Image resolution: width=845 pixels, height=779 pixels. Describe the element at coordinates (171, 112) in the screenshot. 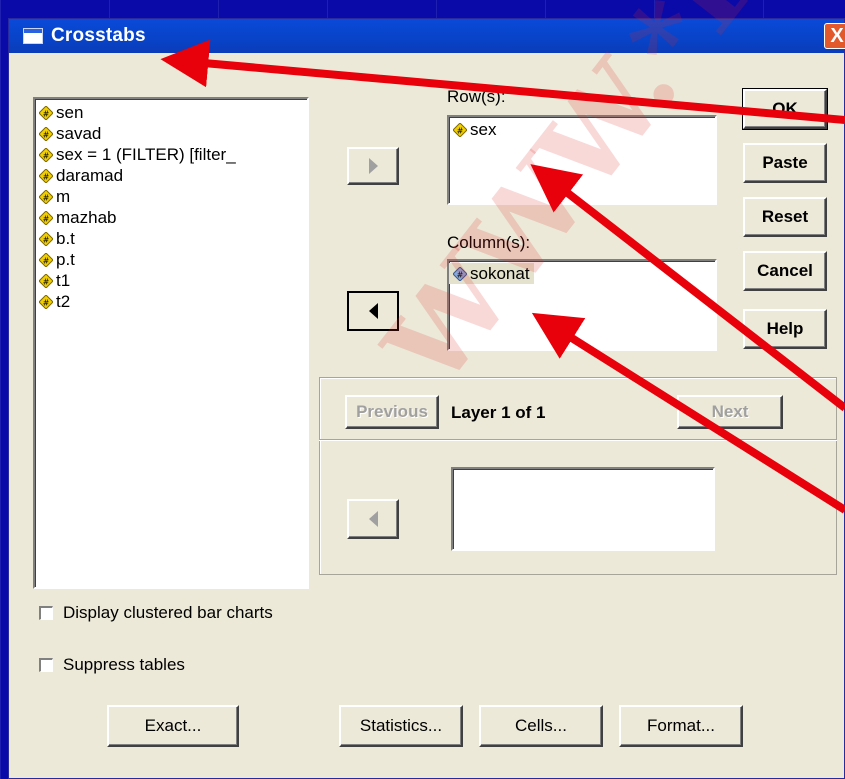

I see `list-item: # sen` at that location.